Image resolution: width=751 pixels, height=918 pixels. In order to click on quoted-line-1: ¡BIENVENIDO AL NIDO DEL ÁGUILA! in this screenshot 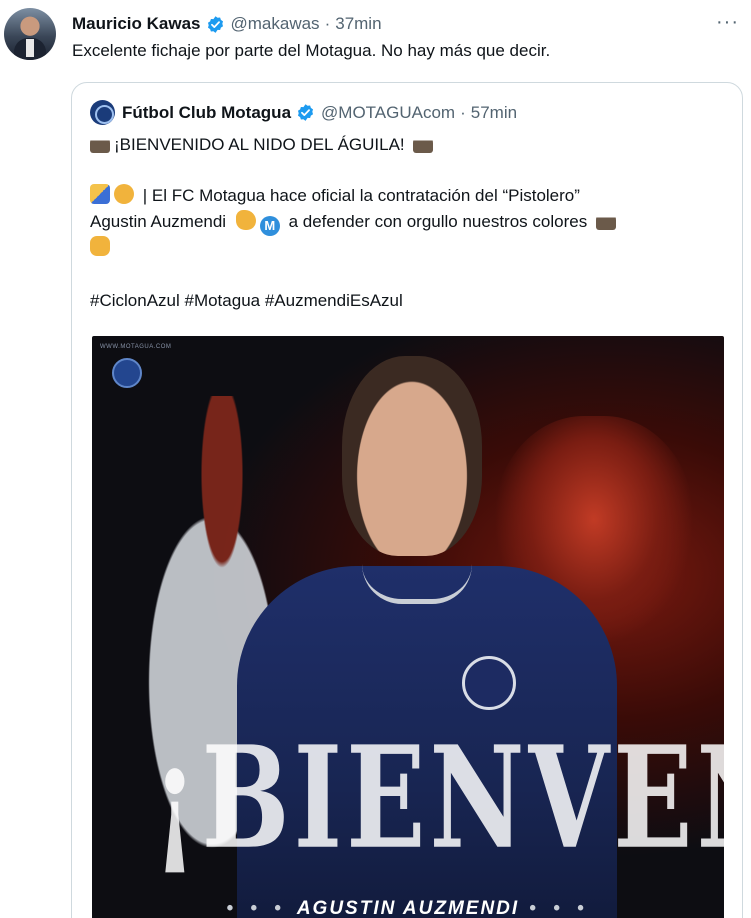, I will do `click(263, 145)`.